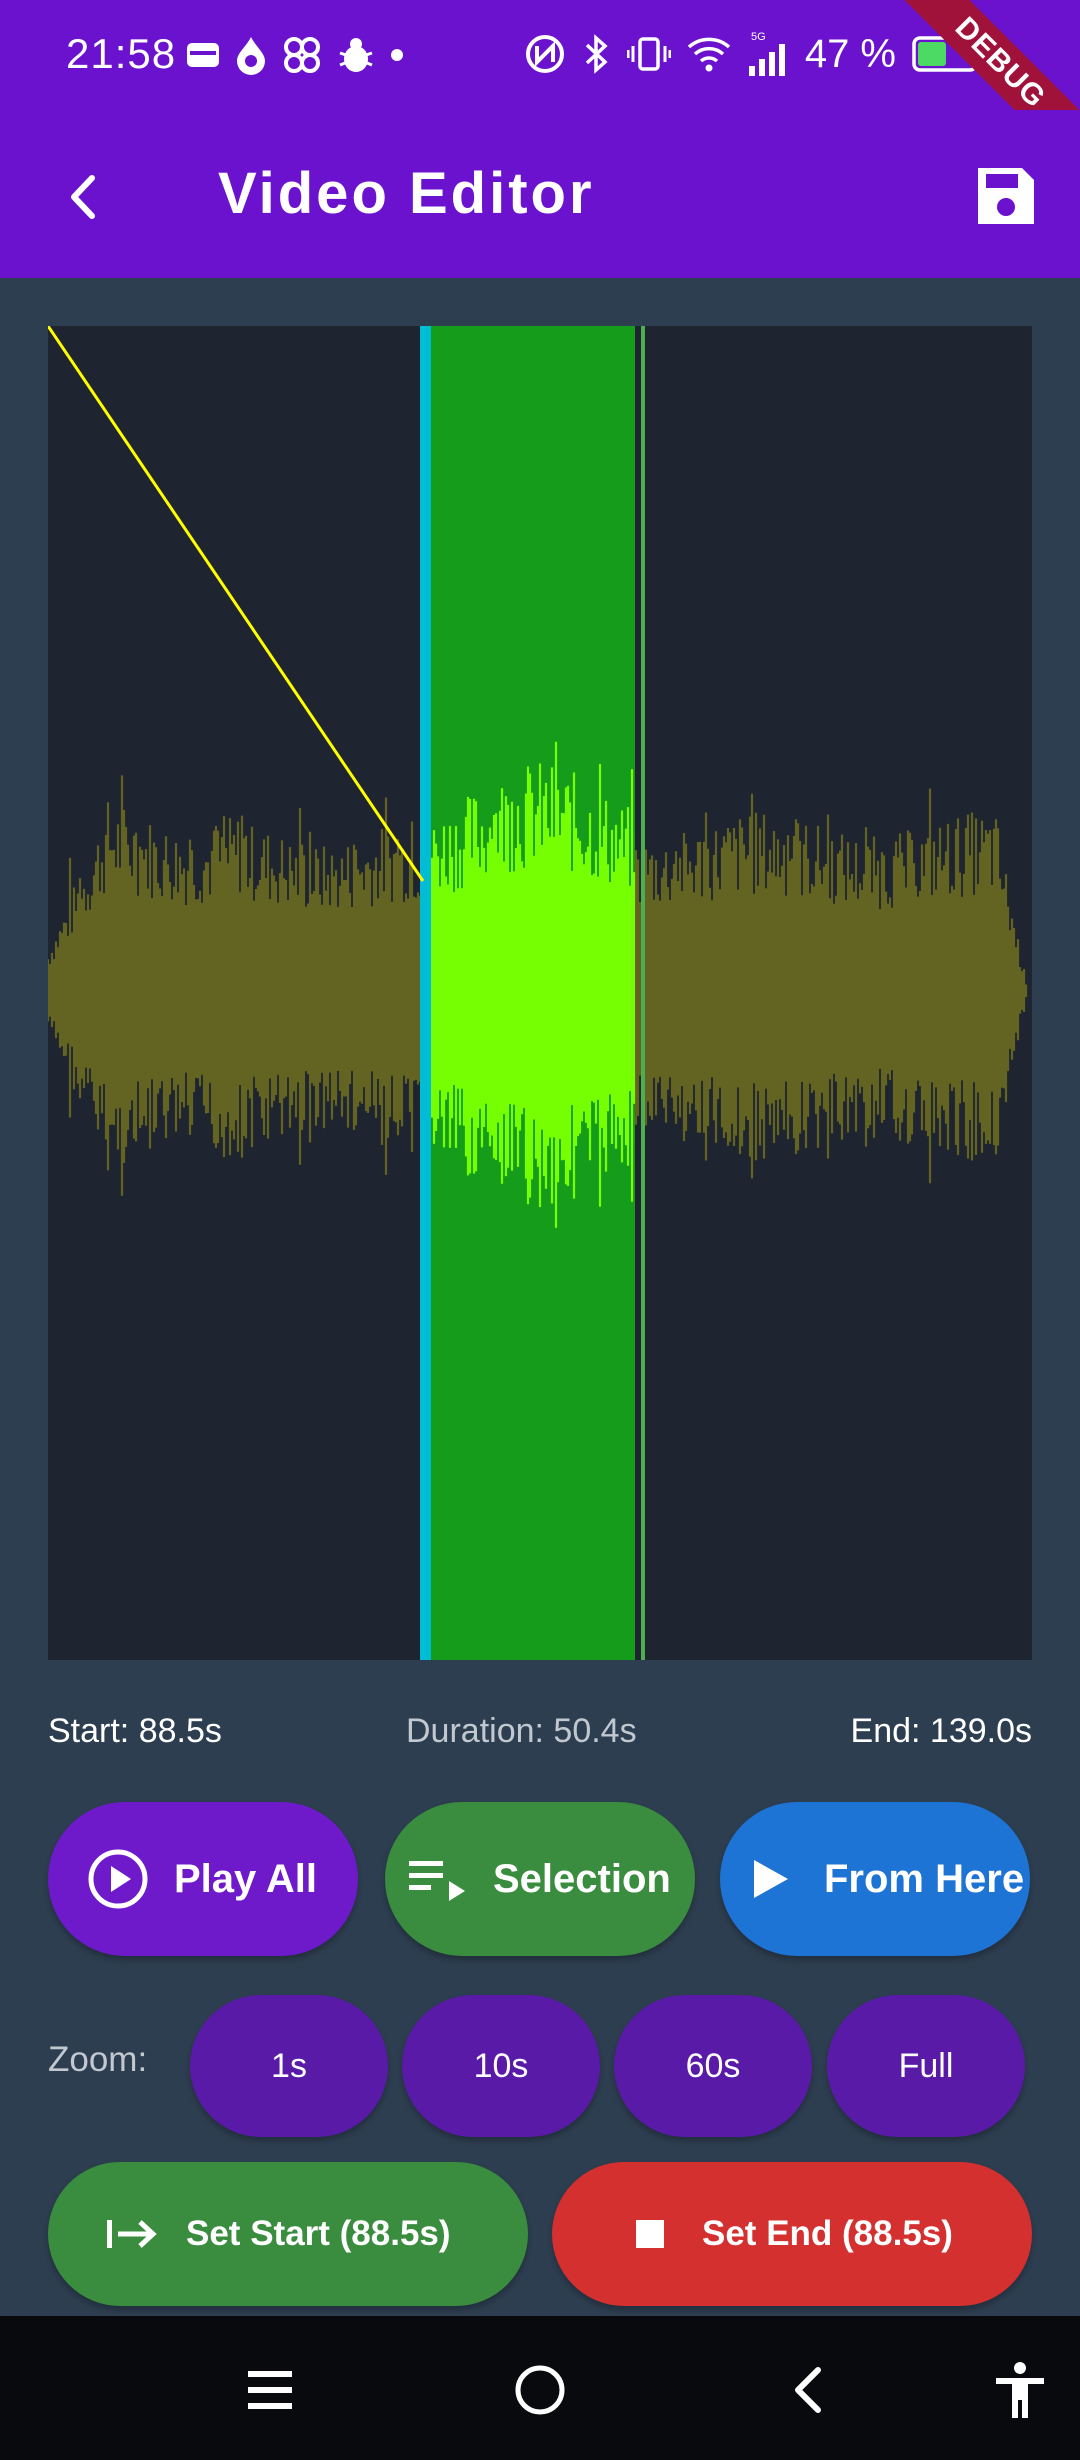 The image size is (1080, 2460). I want to click on bluetooth-icon, so click(596, 54).